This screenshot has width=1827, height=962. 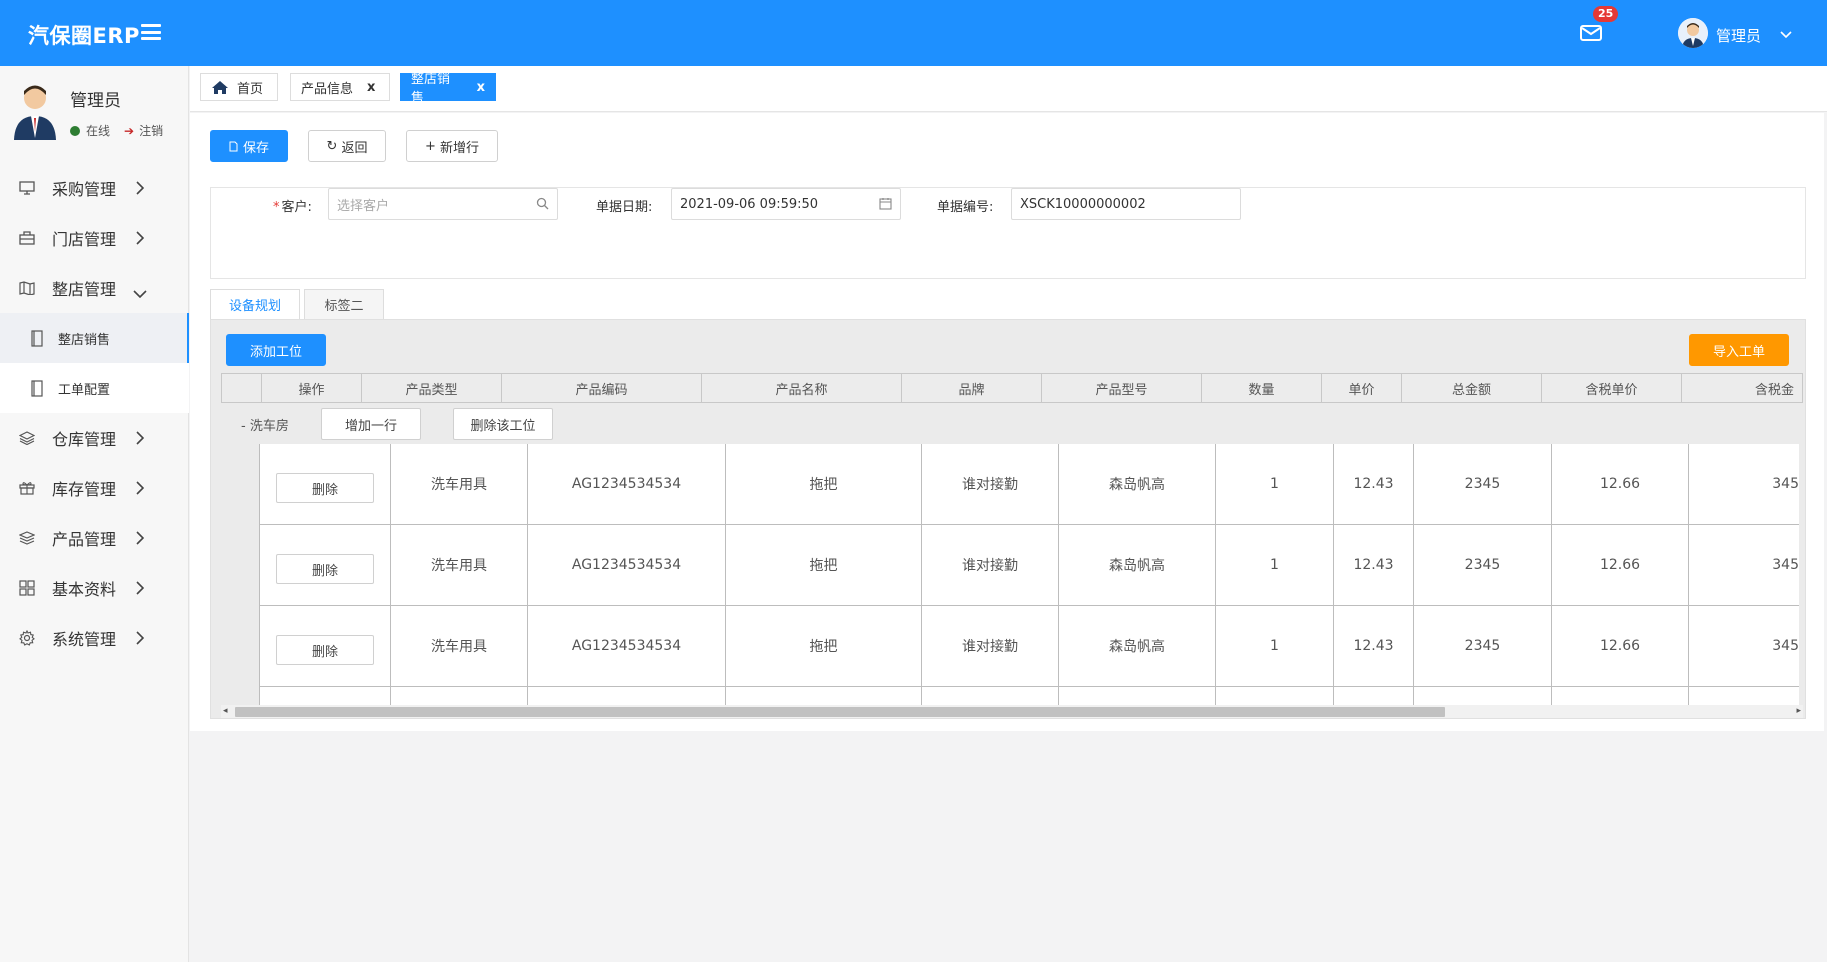 I want to click on online-label: 在线, so click(x=98, y=131).